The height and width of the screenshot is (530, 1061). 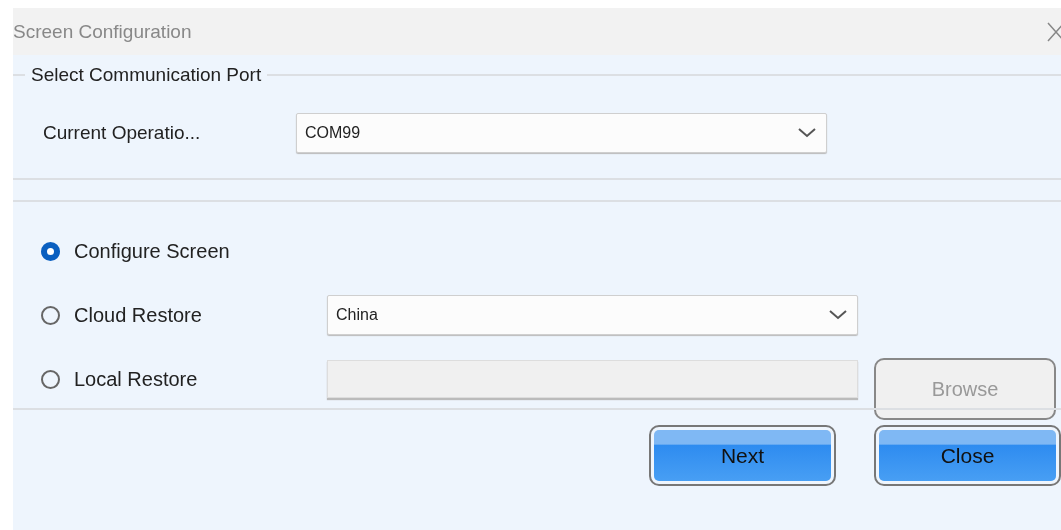 What do you see at coordinates (146, 75) in the screenshot?
I see `group-title: Select Communication Port` at bounding box center [146, 75].